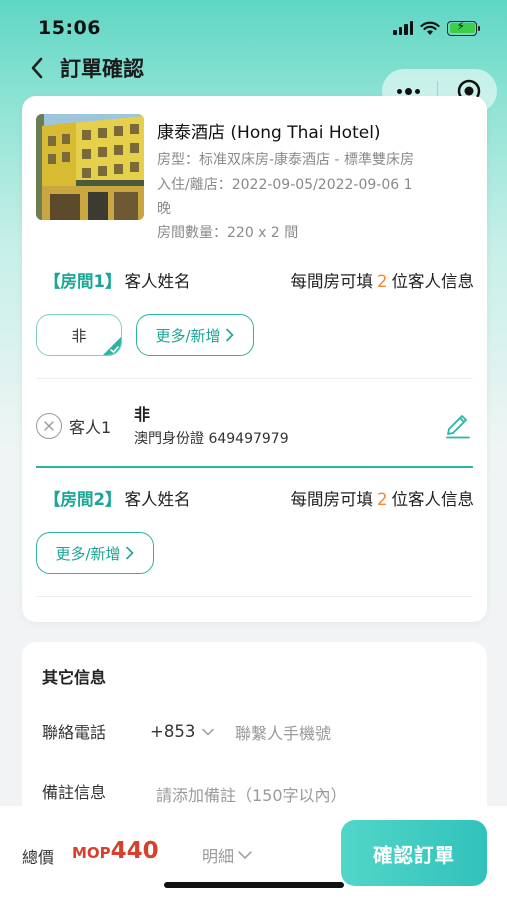 This screenshot has width=507, height=900. I want to click on confirm-order-button: 確認訂單, so click(414, 853).